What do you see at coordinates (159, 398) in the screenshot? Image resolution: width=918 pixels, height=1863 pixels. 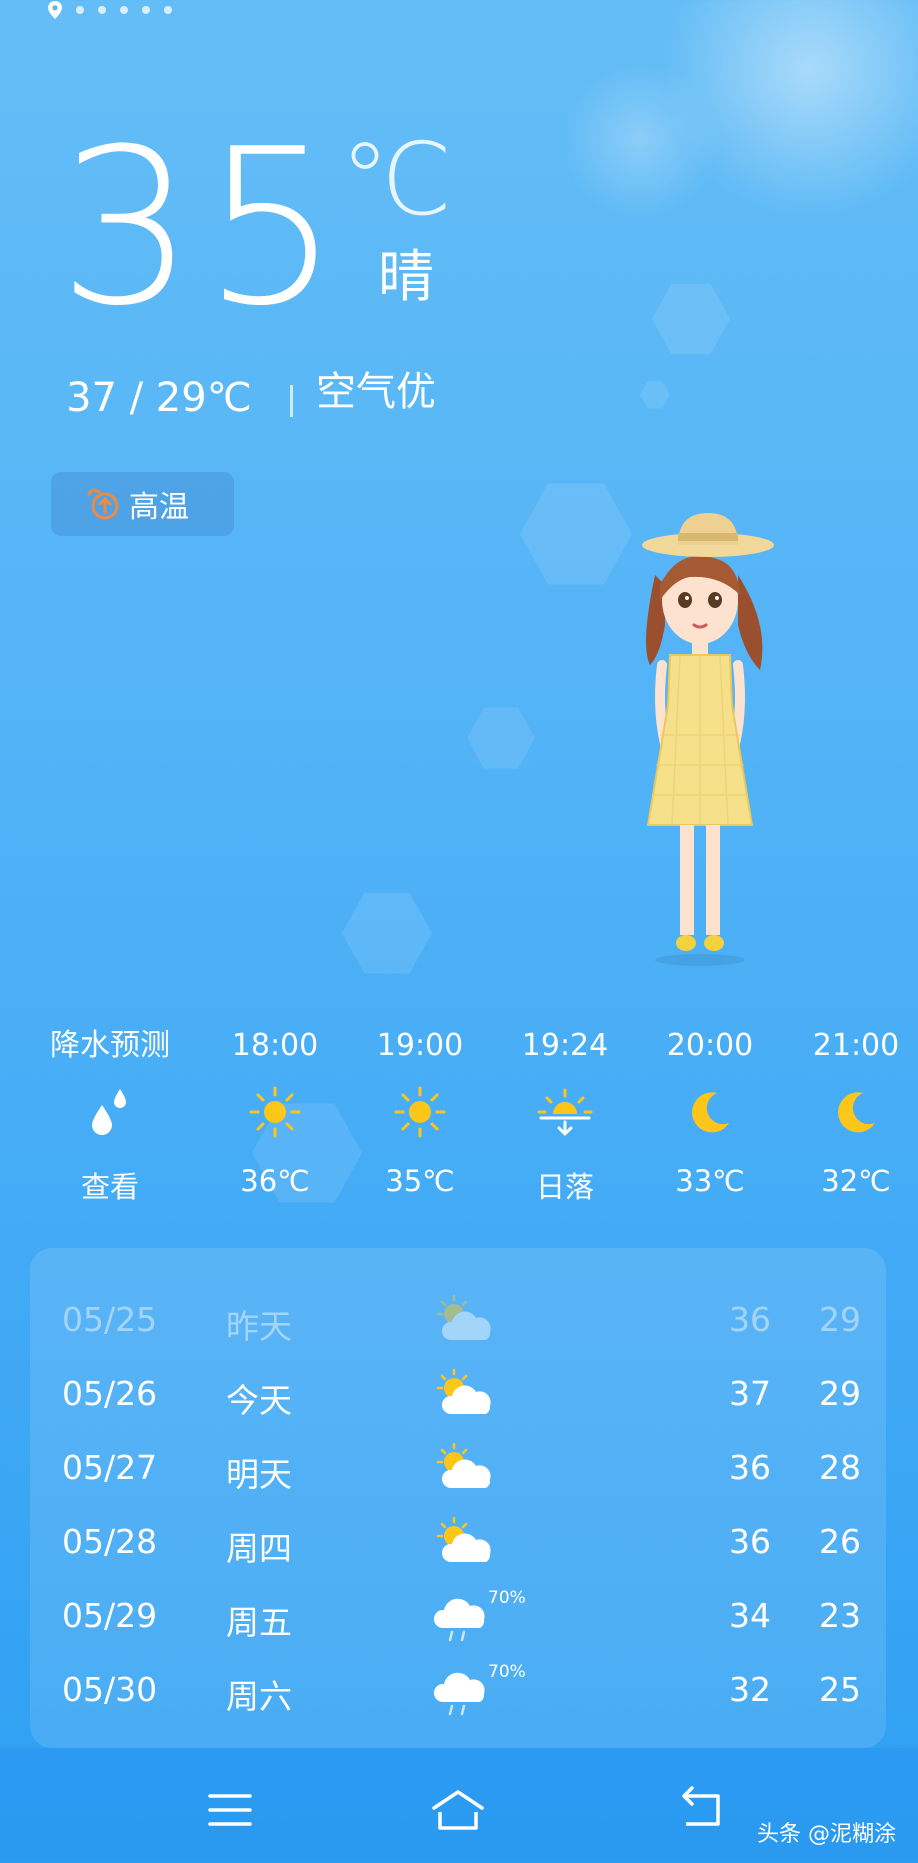 I see `high-low-temperature: 37 / 29℃` at bounding box center [159, 398].